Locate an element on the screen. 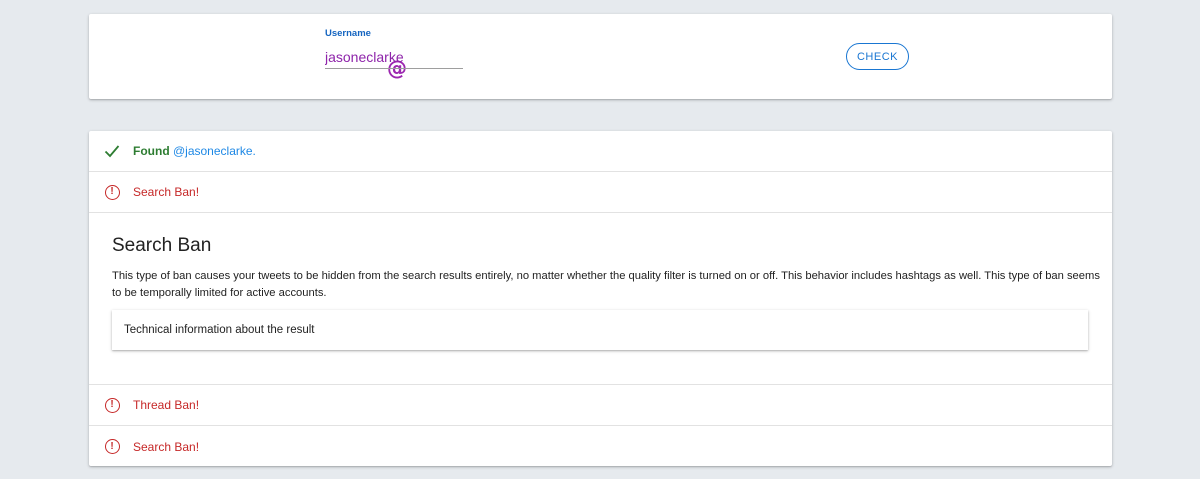 This screenshot has width=1200, height=479. search-ban-text: Search Ban! is located at coordinates (166, 192).